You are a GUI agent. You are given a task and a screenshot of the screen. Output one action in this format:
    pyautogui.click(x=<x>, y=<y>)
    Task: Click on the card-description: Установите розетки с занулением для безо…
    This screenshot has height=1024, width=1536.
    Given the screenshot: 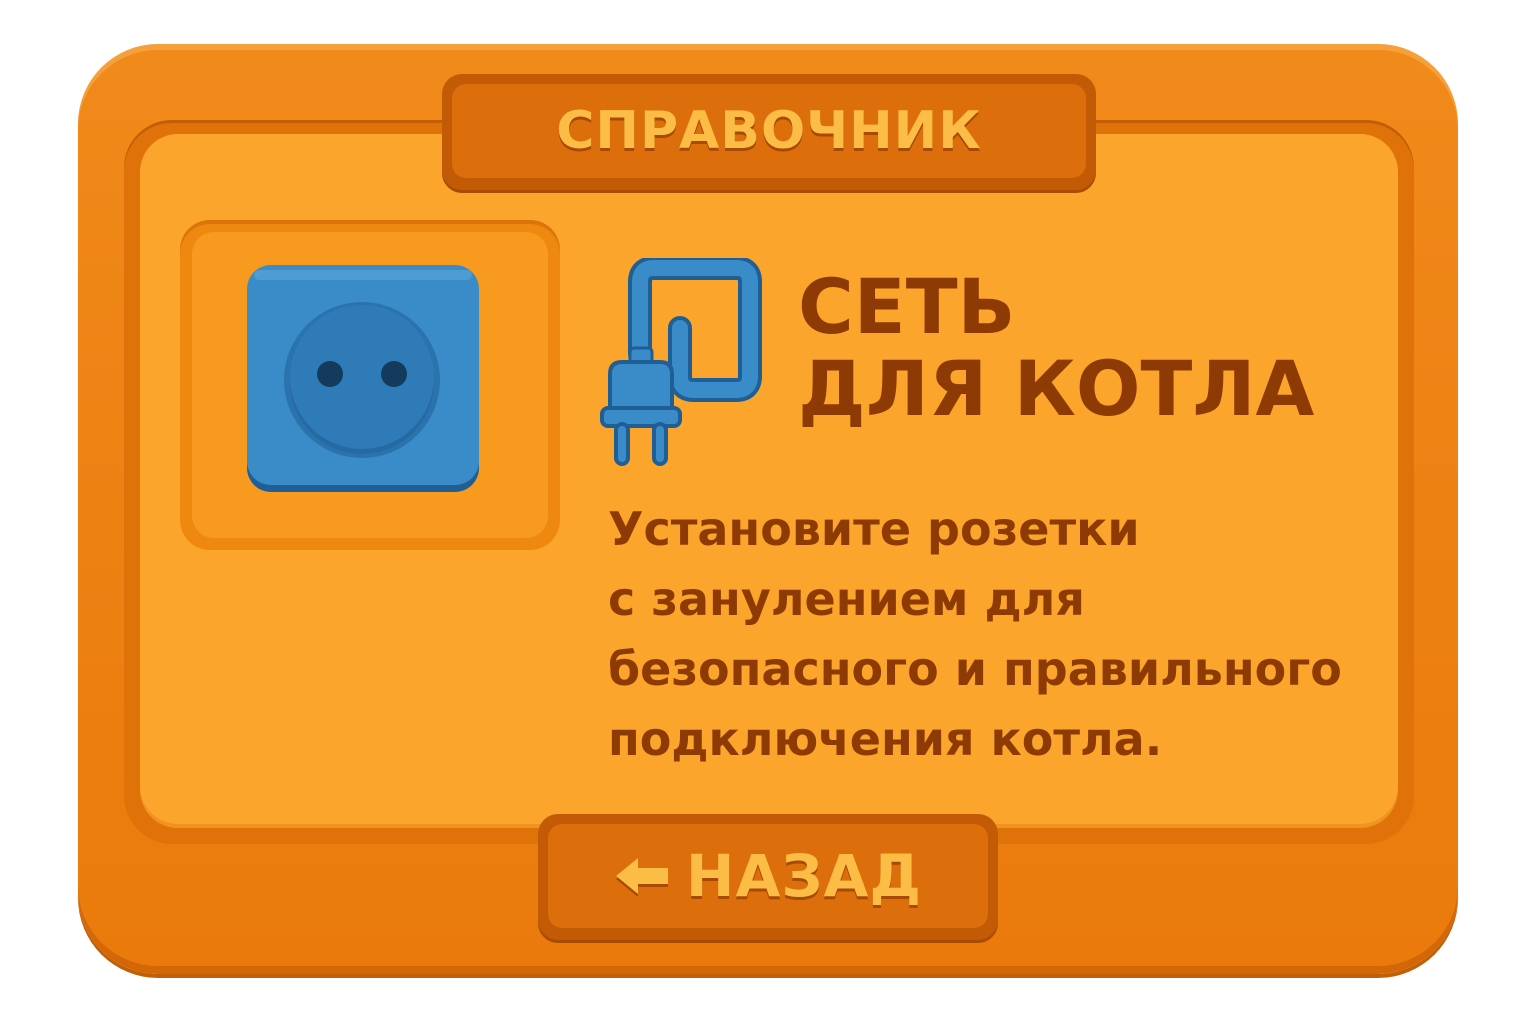 What is the action you would take?
    pyautogui.click(x=975, y=634)
    